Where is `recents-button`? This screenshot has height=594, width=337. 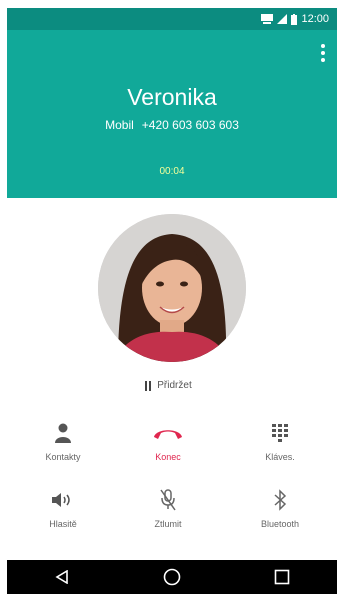 recents-button is located at coordinates (282, 577).